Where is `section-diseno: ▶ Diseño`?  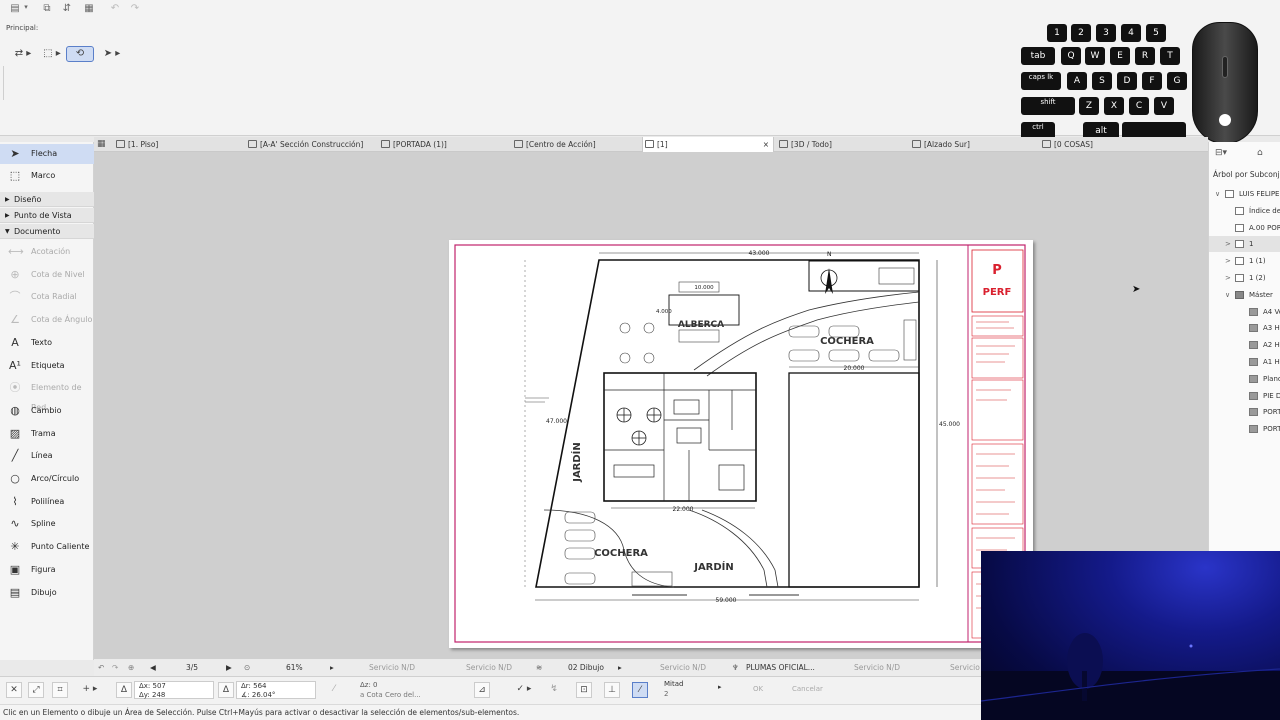
section-diseno: ▶ Diseño is located at coordinates (47, 199).